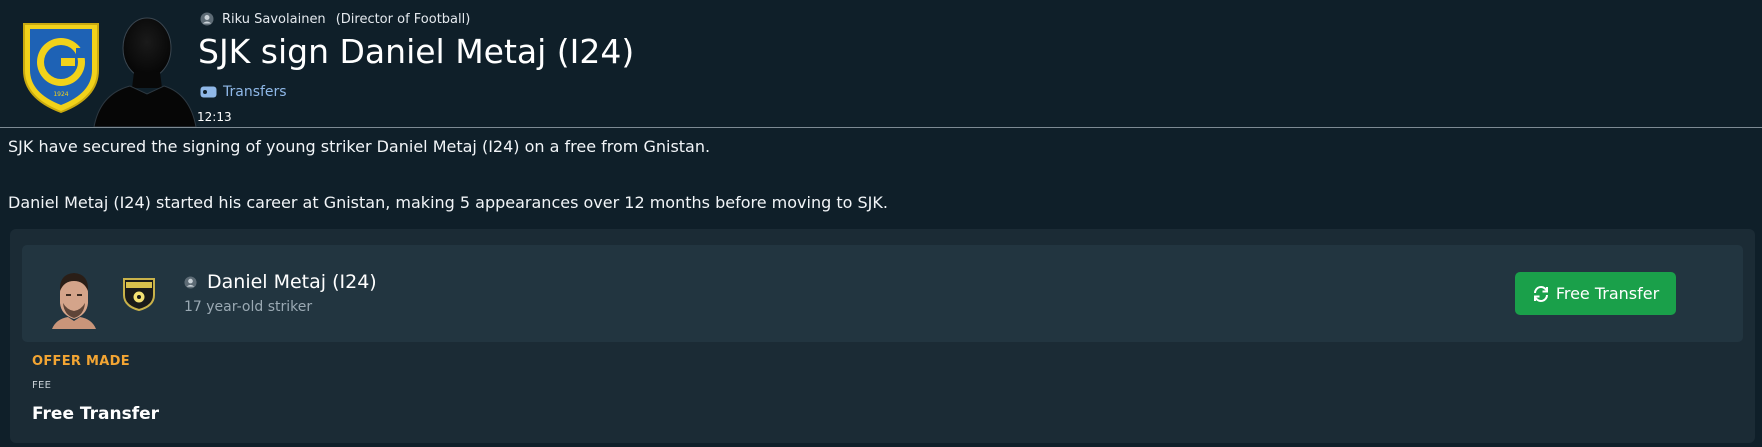 This screenshot has width=1762, height=447. Describe the element at coordinates (416, 51) in the screenshot. I see `page-title: SJK sign Daniel Metaj (I24)` at that location.